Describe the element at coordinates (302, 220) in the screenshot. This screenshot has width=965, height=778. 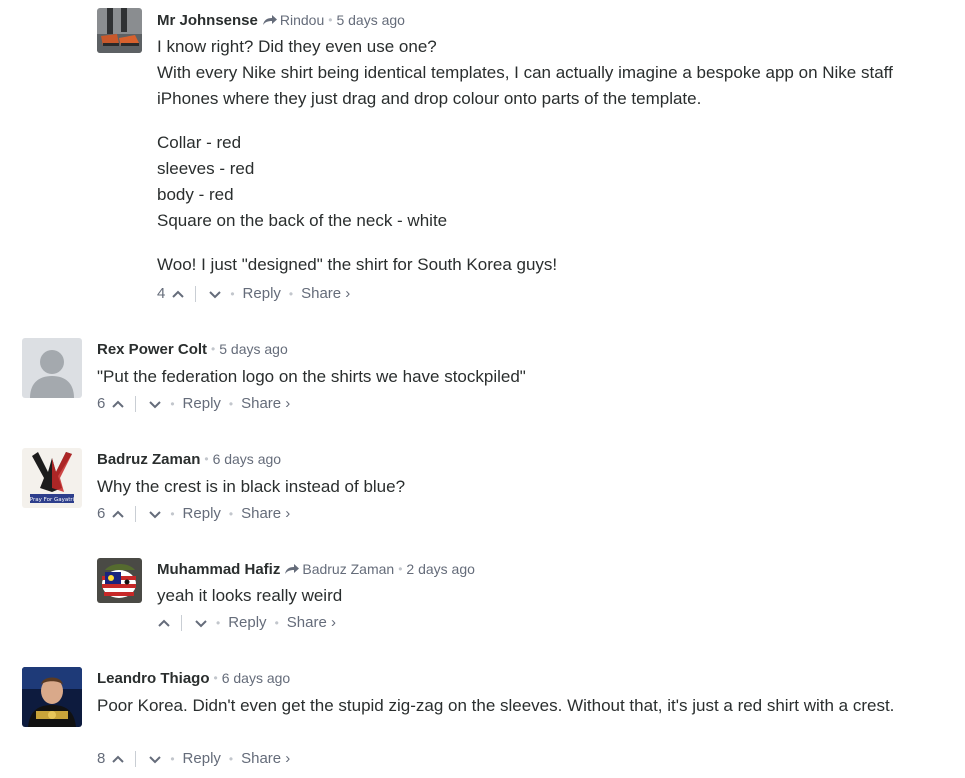
I see `comment-line: Square on the back of the neck - white` at that location.